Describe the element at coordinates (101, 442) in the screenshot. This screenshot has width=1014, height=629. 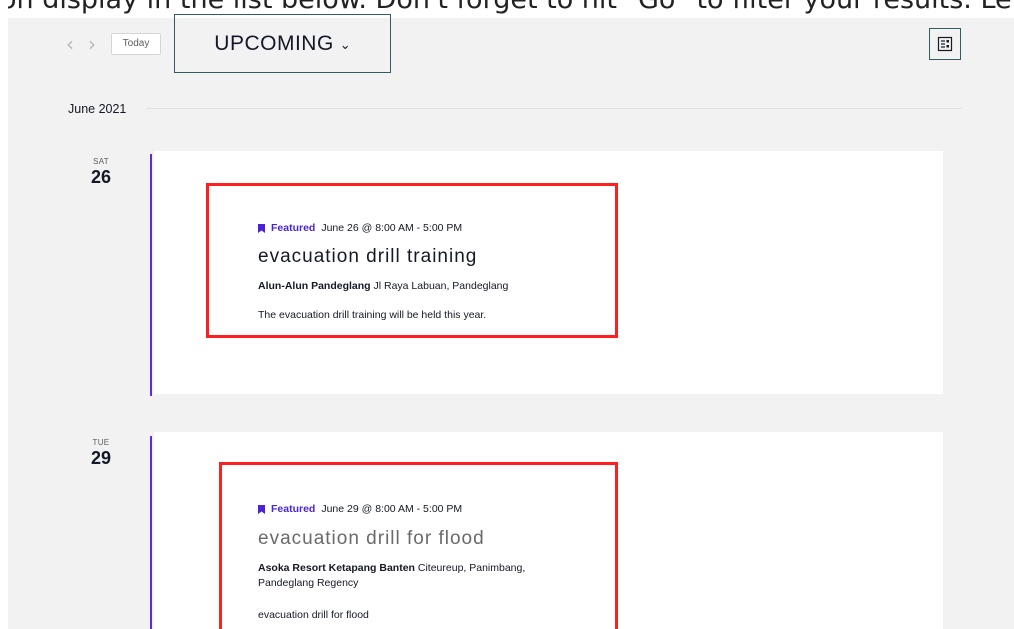
I see `event-day-of-week: TUE` at that location.